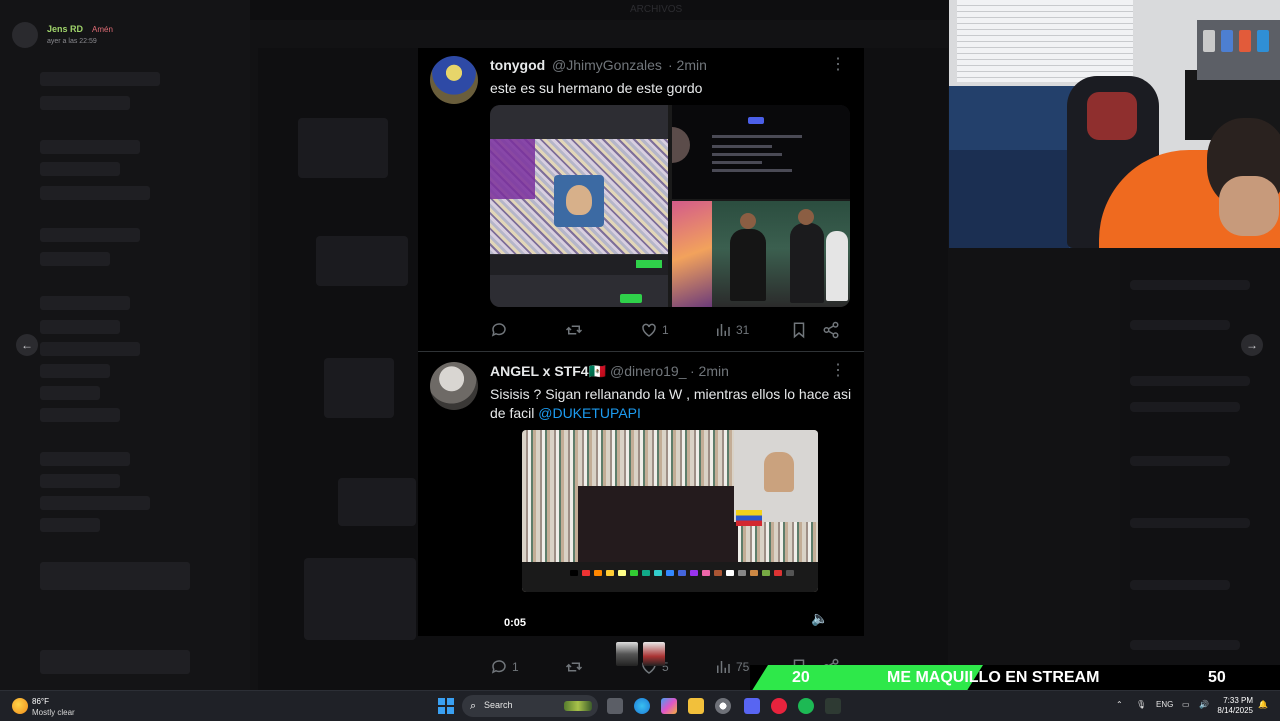 The width and height of the screenshot is (1280, 721). I want to click on search-label: Search, so click(498, 705).